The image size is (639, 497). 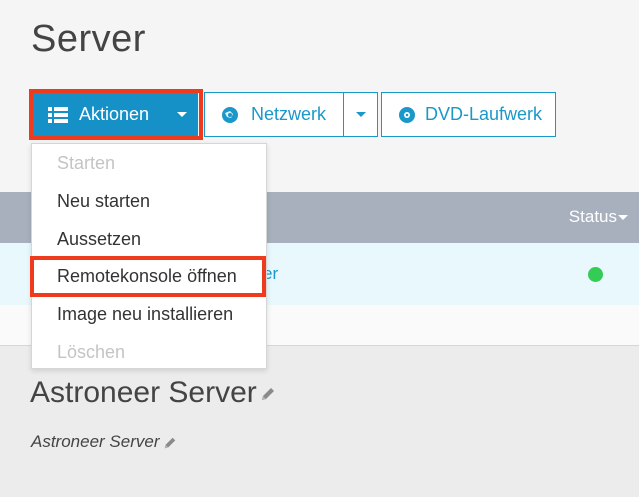 I want to click on status-column-header: Status, so click(x=593, y=217).